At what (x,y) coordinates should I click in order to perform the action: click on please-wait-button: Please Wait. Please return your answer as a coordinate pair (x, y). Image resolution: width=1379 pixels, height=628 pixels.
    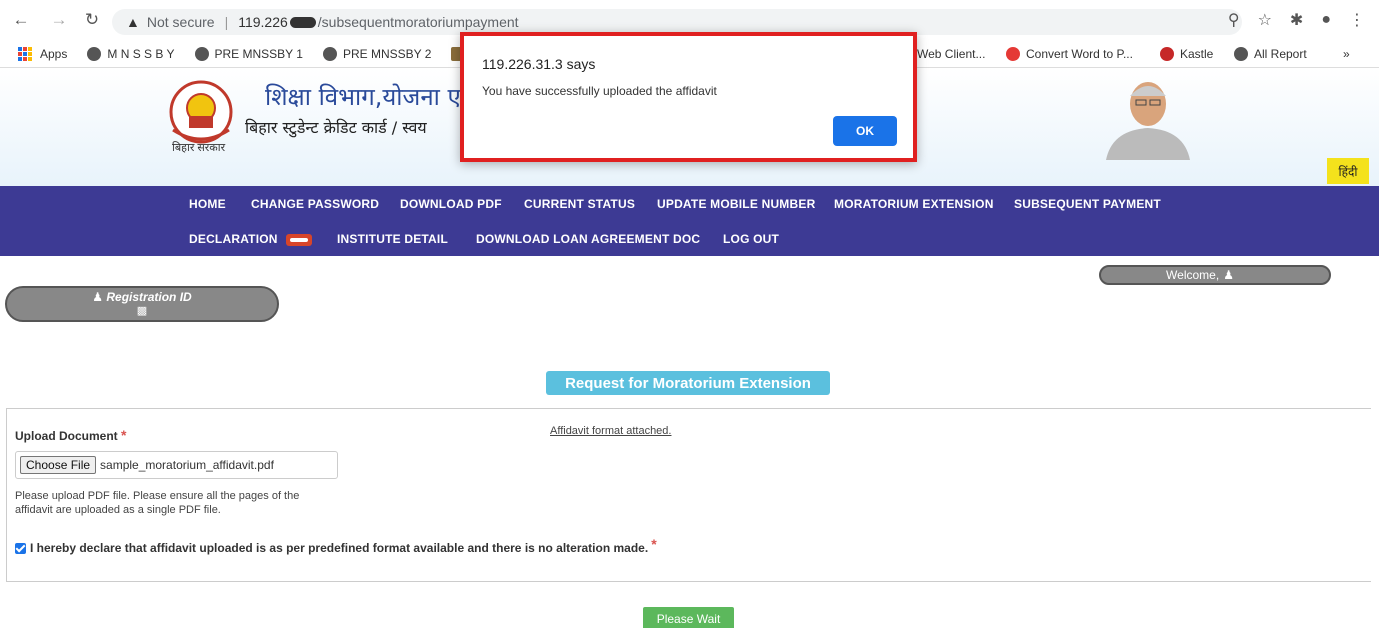
    Looking at the image, I should click on (688, 617).